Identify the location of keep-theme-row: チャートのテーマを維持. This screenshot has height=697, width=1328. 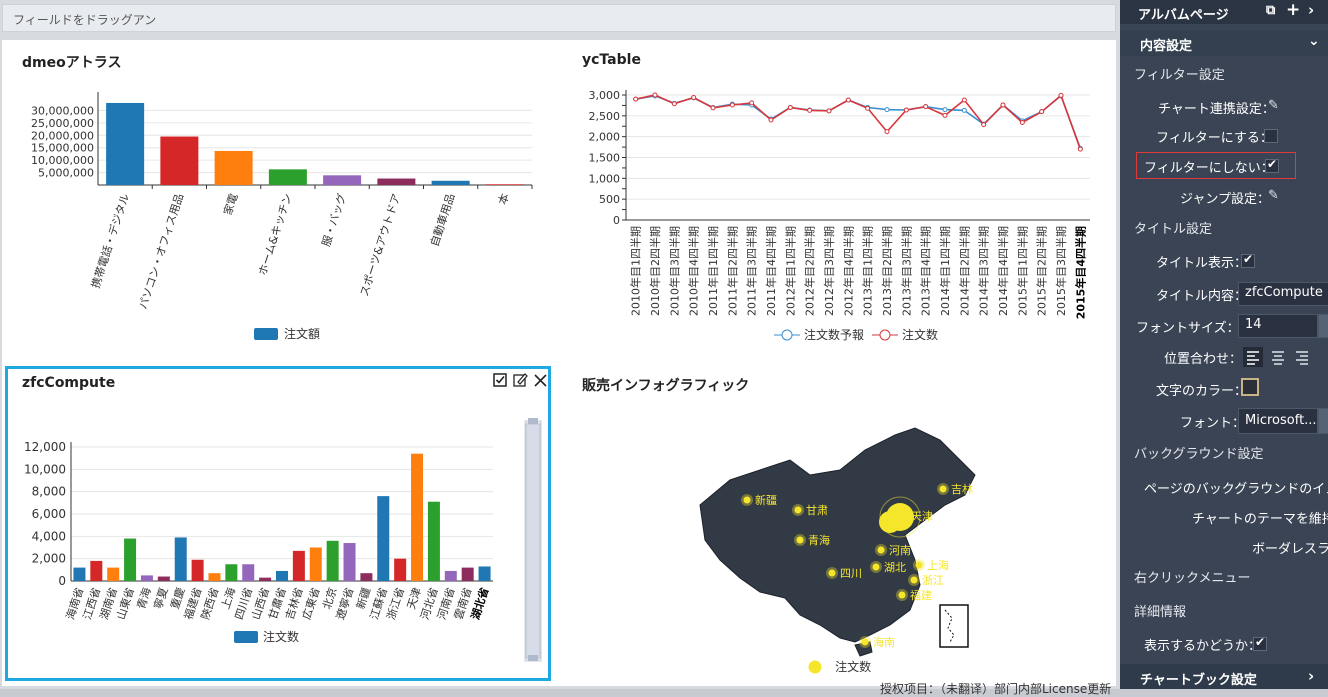
(1224, 518).